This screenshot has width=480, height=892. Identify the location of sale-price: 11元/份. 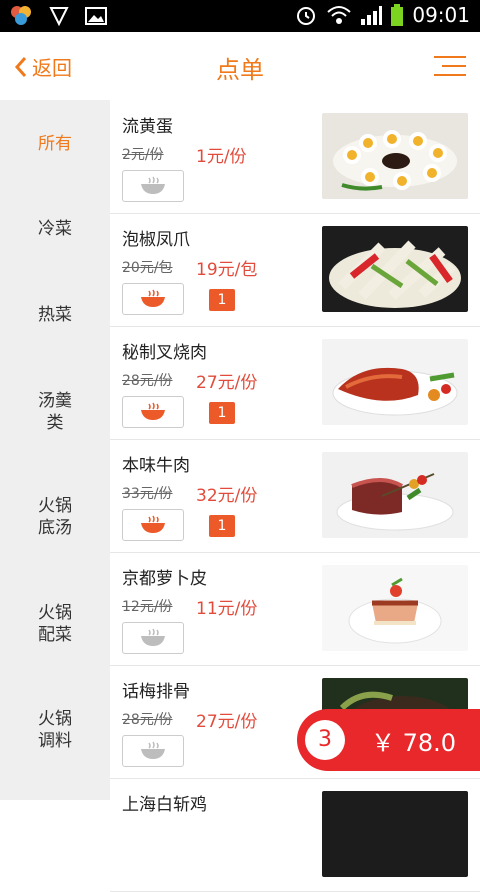
(227, 609).